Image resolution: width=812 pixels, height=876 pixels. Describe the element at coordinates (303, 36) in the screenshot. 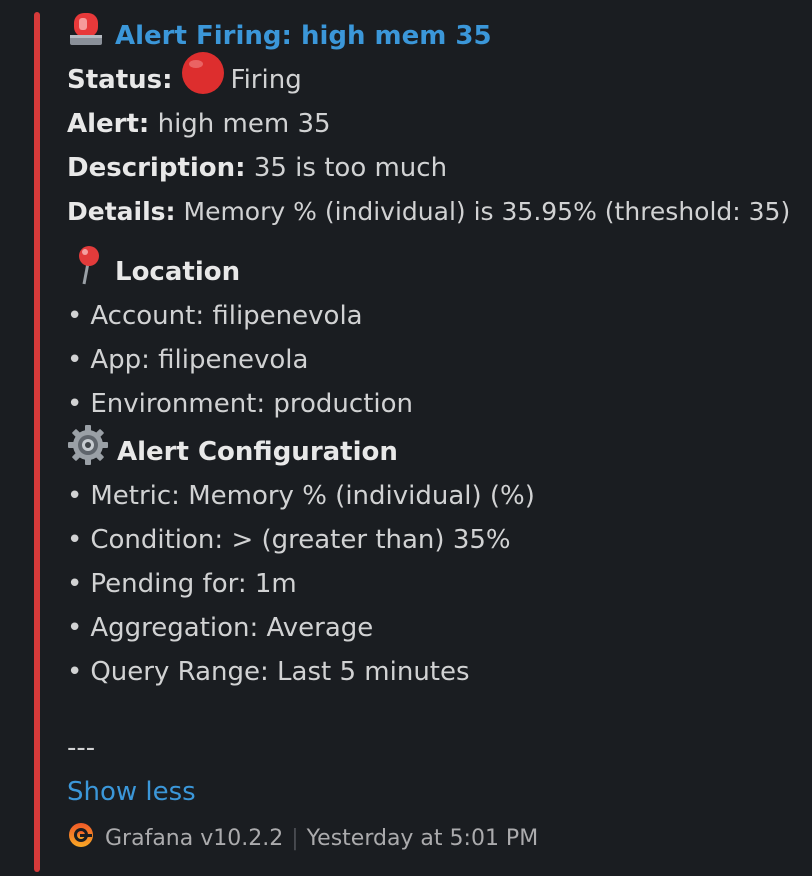

I see `alert-title-link: Alert Firing: high mem 35` at that location.